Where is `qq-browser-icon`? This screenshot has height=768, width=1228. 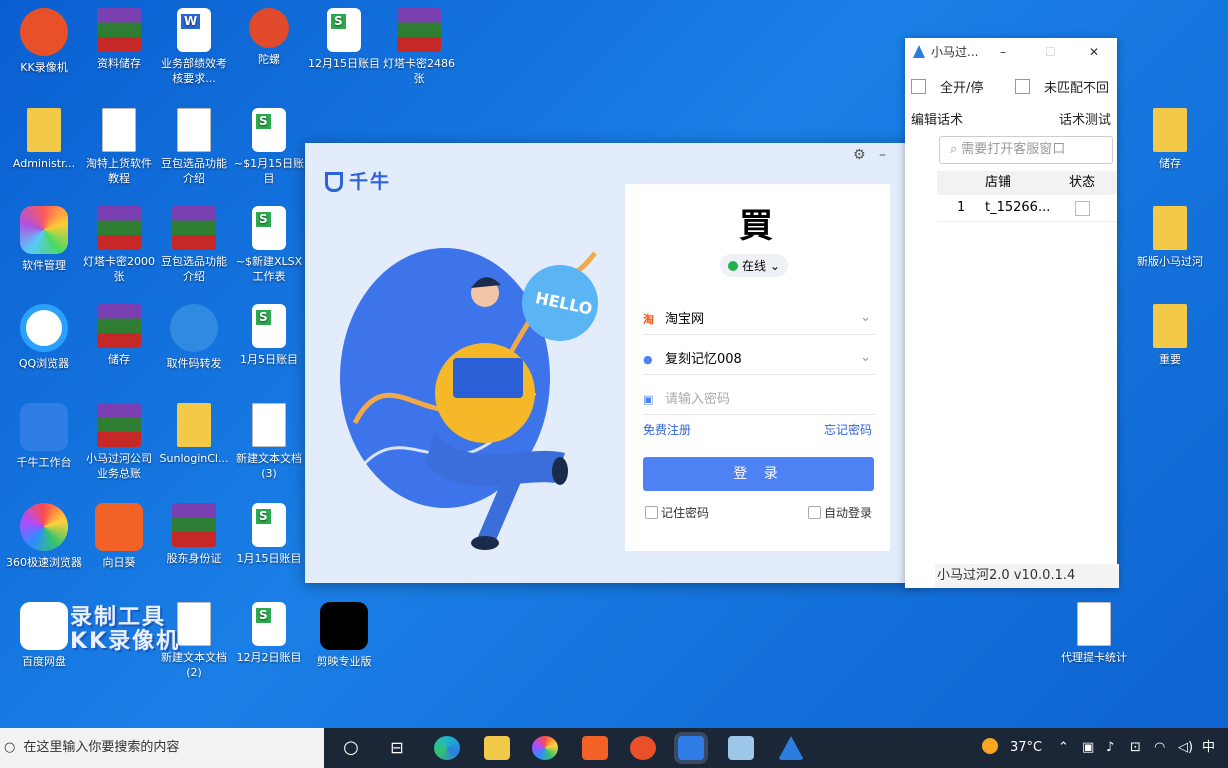
qq-browser-icon is located at coordinates (44, 328).